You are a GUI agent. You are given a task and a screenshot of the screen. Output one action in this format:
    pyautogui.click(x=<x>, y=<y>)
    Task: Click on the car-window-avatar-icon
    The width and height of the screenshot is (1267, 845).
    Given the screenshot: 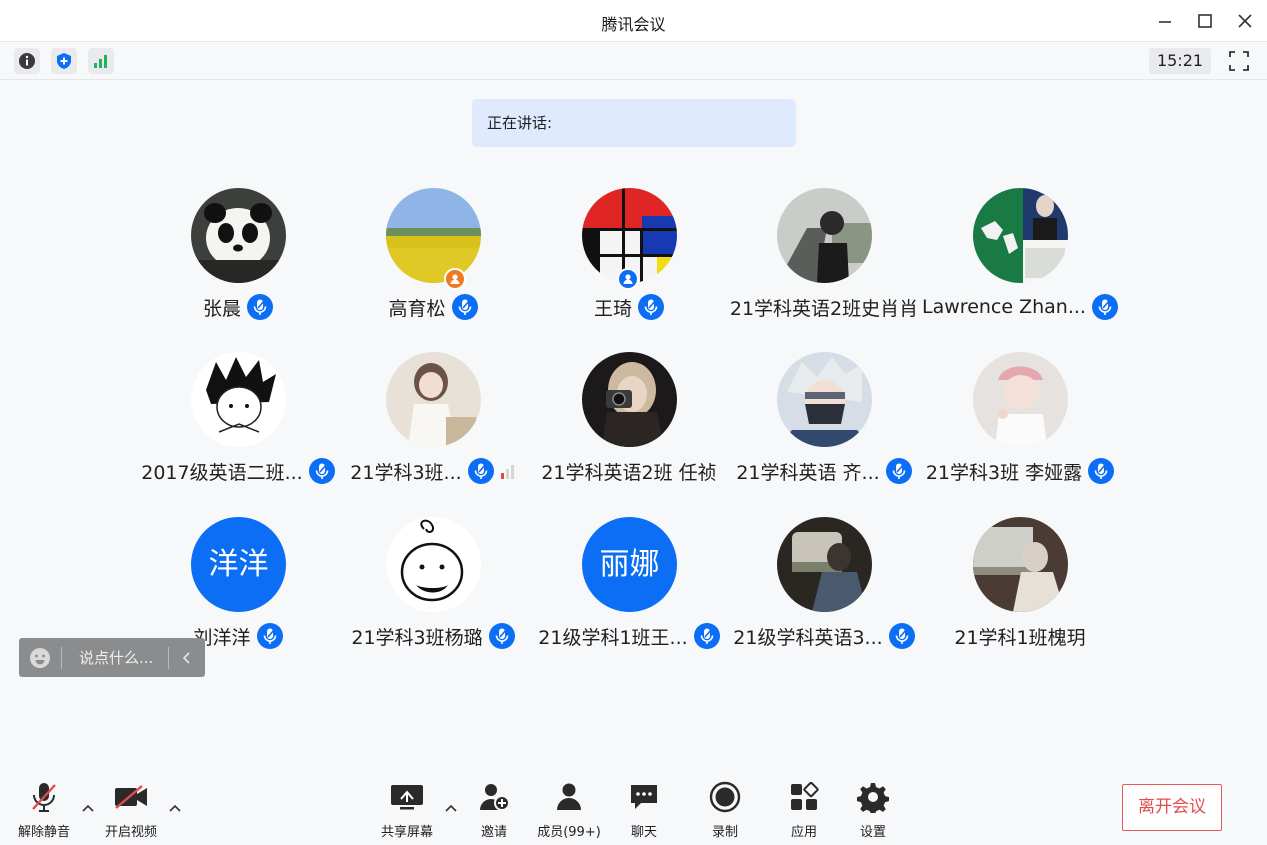 What is the action you would take?
    pyautogui.click(x=824, y=564)
    